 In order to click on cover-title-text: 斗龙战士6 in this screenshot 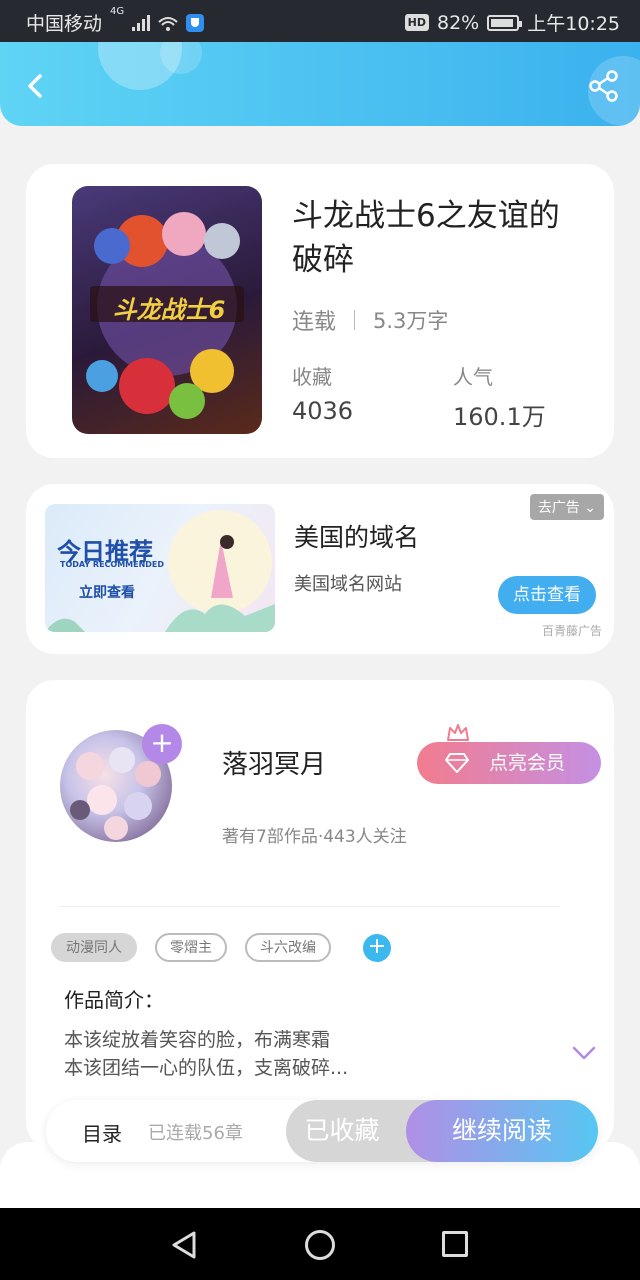, I will do `click(169, 310)`.